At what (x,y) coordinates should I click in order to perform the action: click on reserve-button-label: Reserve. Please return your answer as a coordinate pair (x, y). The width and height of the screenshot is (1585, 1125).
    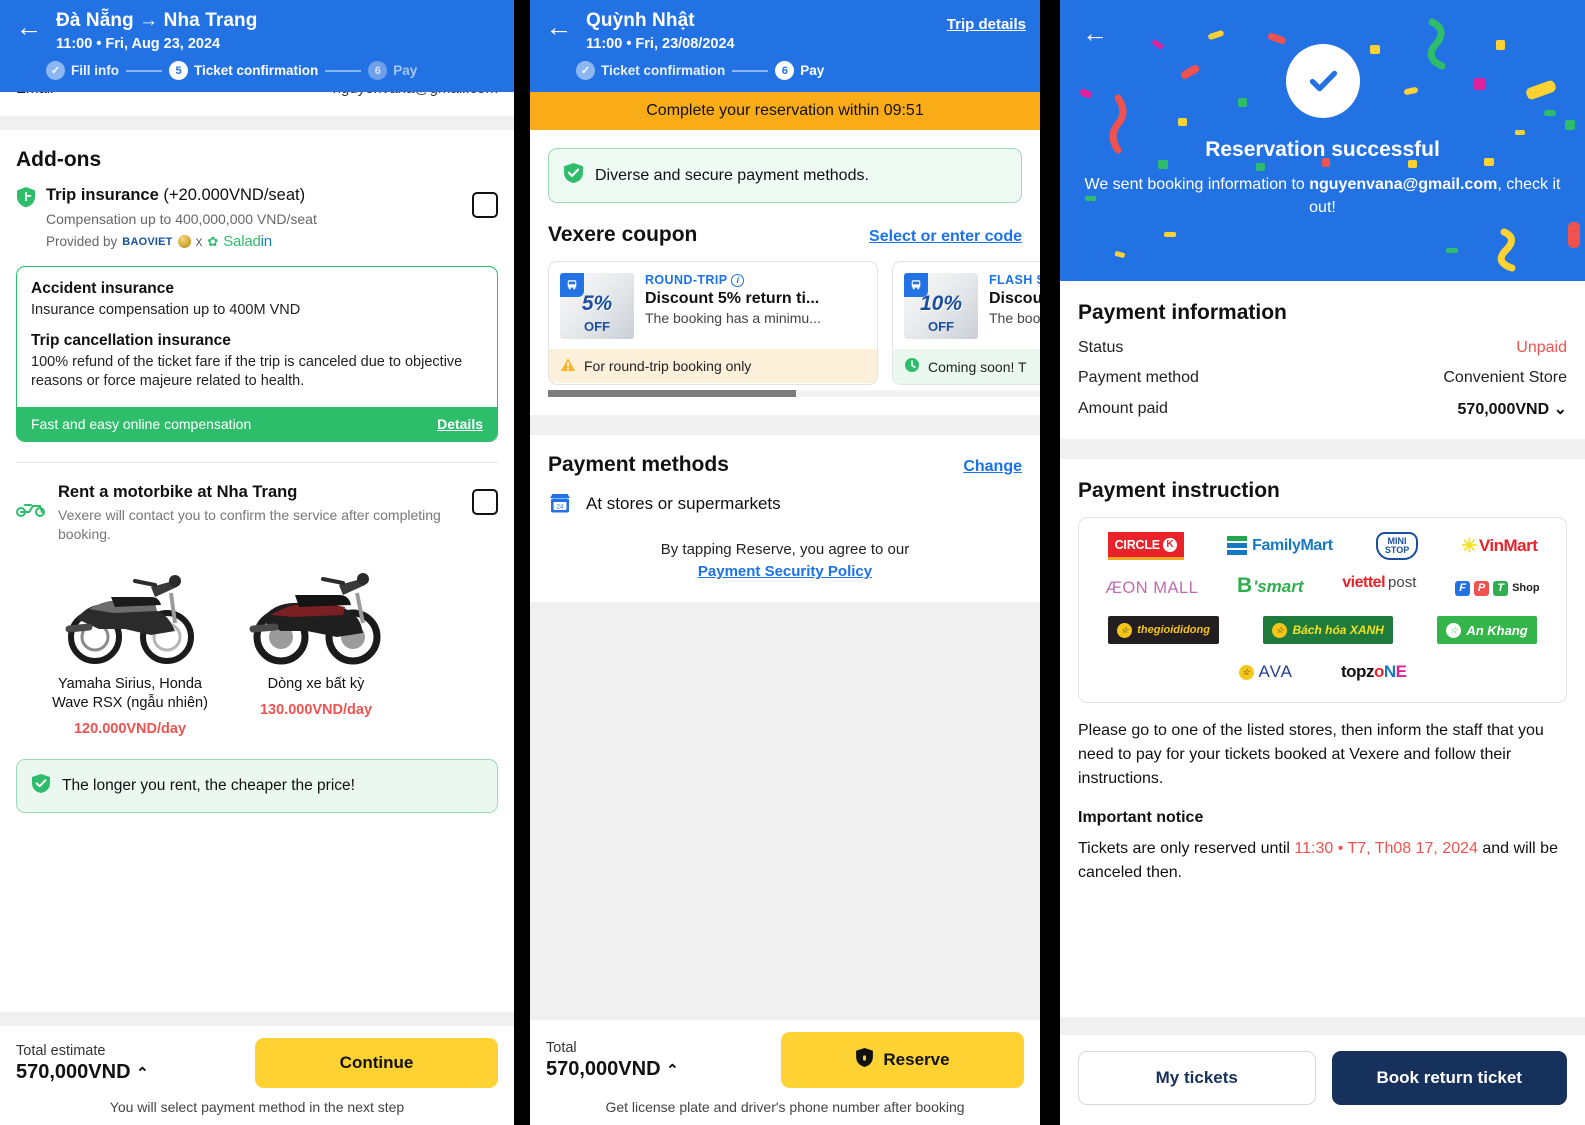
    Looking at the image, I should click on (916, 1059).